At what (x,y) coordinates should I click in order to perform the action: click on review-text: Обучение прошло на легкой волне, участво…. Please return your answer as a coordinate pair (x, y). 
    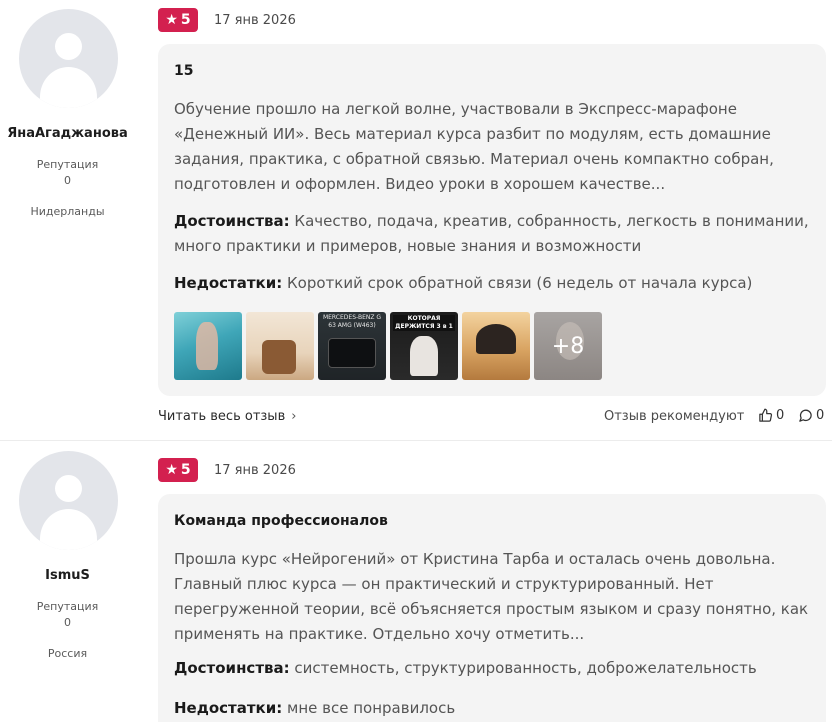
    Looking at the image, I should click on (474, 146).